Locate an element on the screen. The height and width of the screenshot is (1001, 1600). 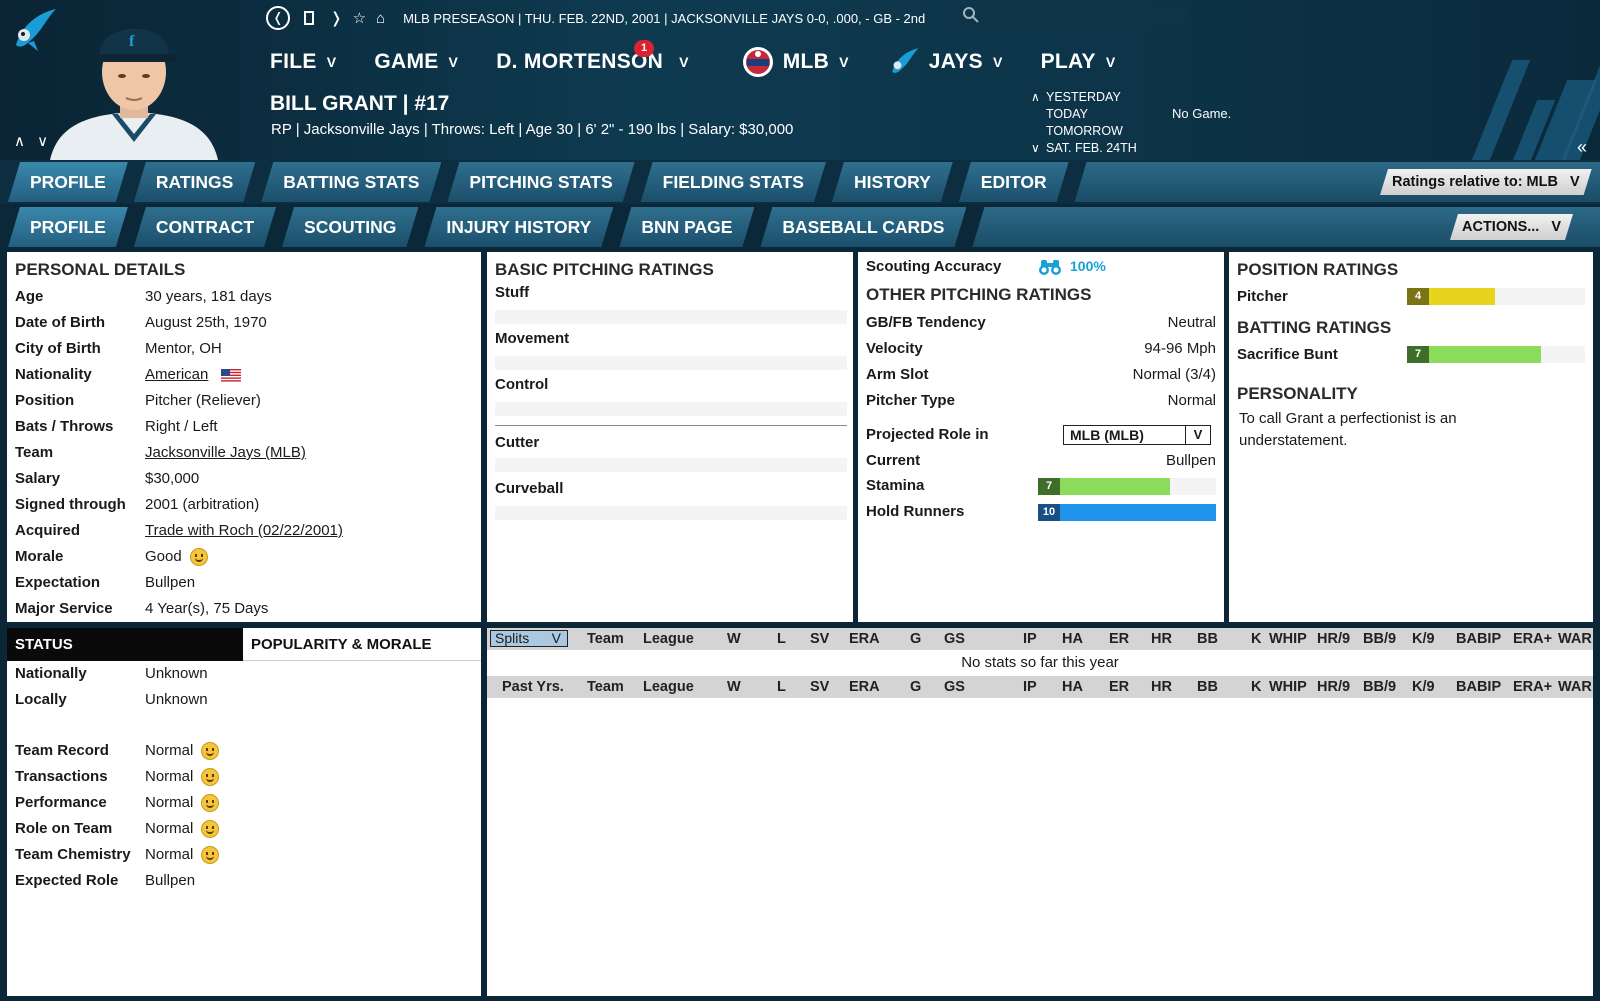
menu-league: MLB V is located at coordinates (795, 62).